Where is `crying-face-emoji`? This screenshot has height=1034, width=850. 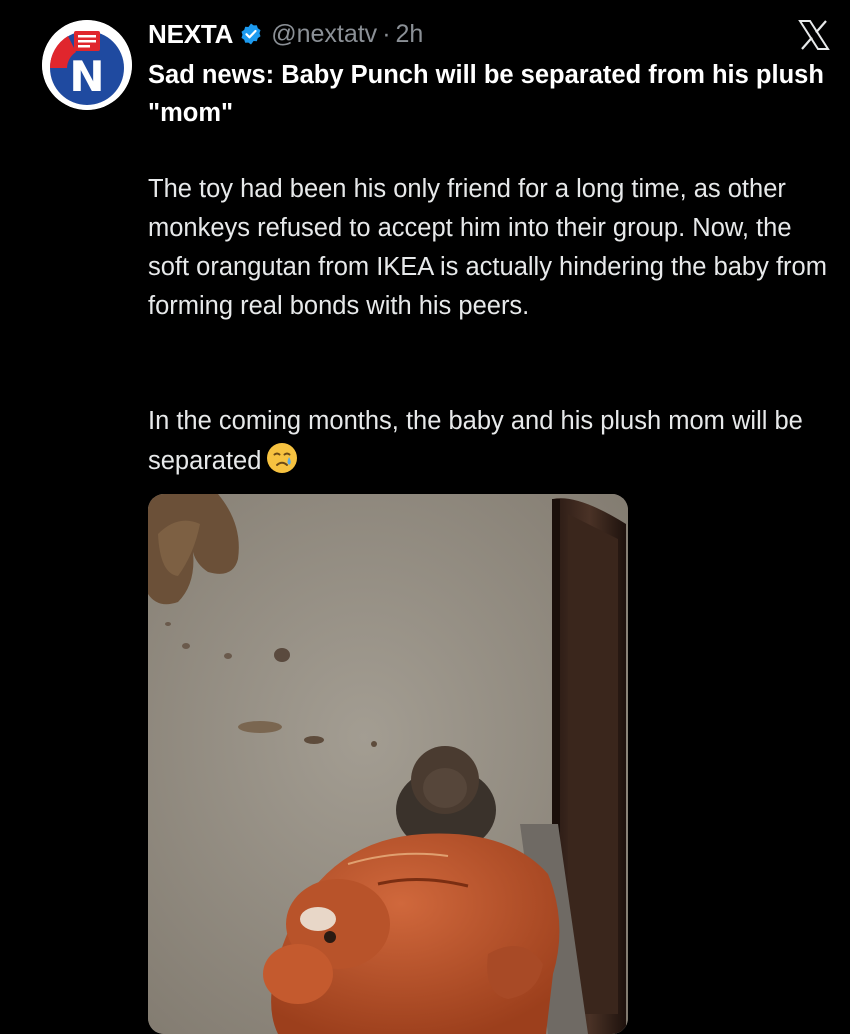
crying-face-emoji is located at coordinates (282, 458).